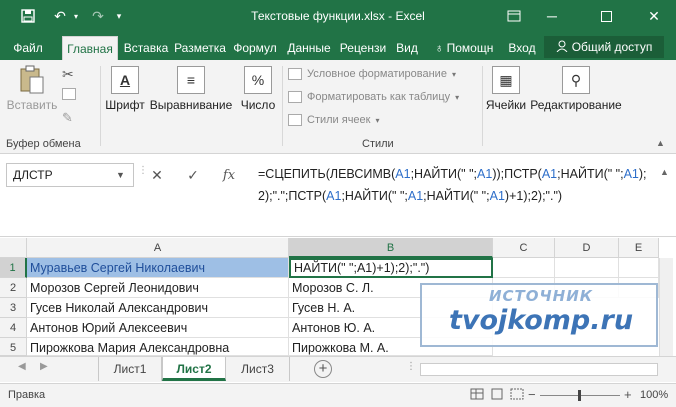 This screenshot has height=407, width=676. Describe the element at coordinates (539, 369) in the screenshot. I see `horizontal-scrollbar` at that location.